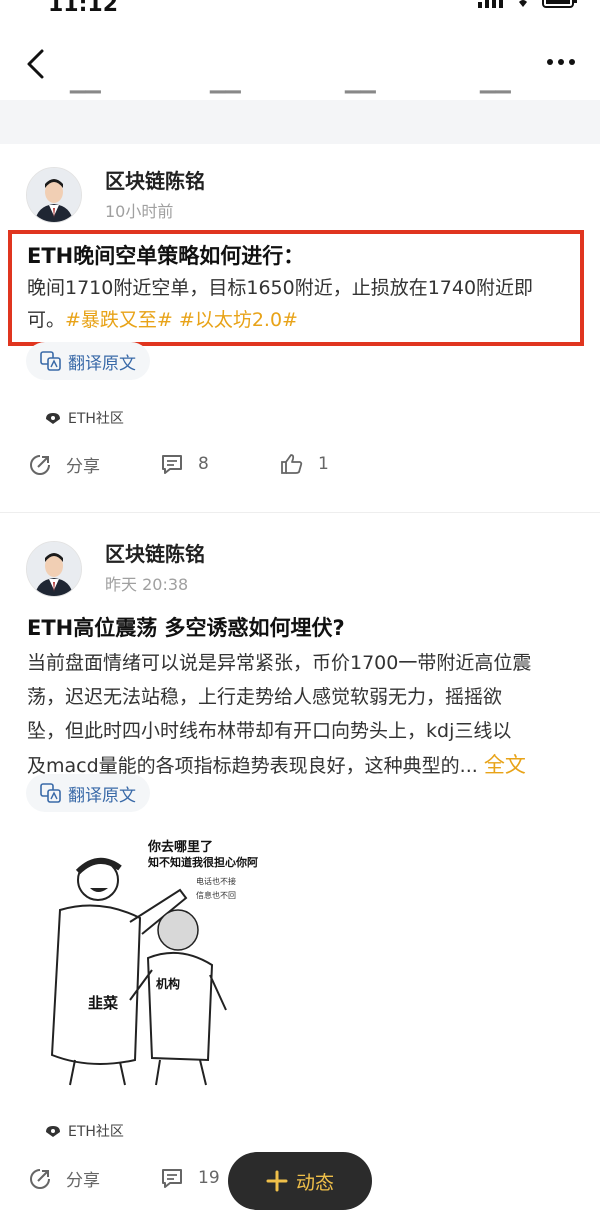 The image size is (600, 1210). Describe the element at coordinates (168, 984) in the screenshot. I see `meme-label: 机构` at that location.